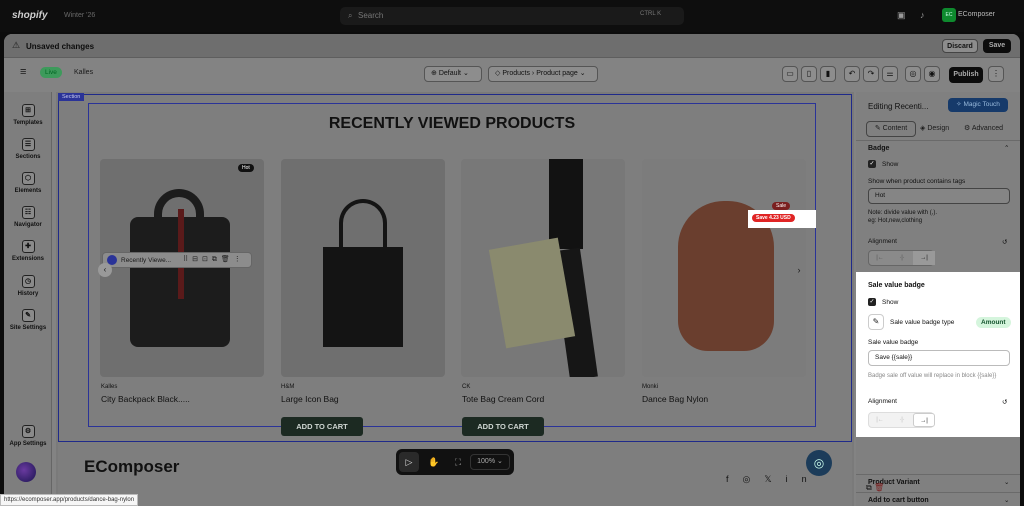 This screenshot has height=506, width=1024. I want to click on sidebar-item-sections: ☰ Sections, so click(28, 149).